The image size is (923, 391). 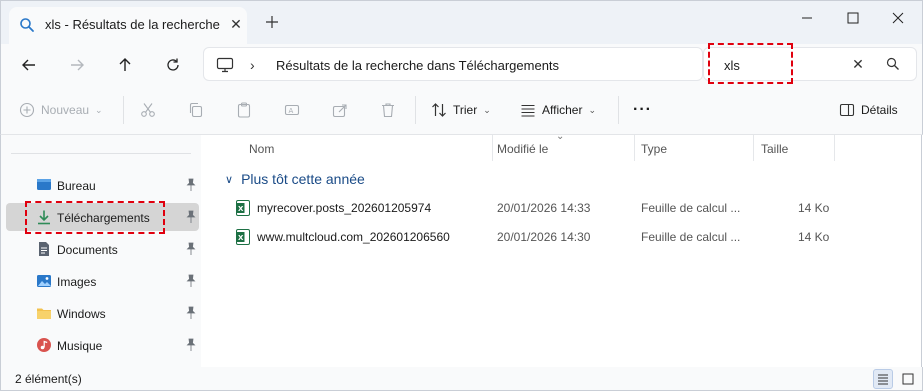 What do you see at coordinates (544, 237) in the screenshot?
I see `file-modified: 20/01/2026 14:30` at bounding box center [544, 237].